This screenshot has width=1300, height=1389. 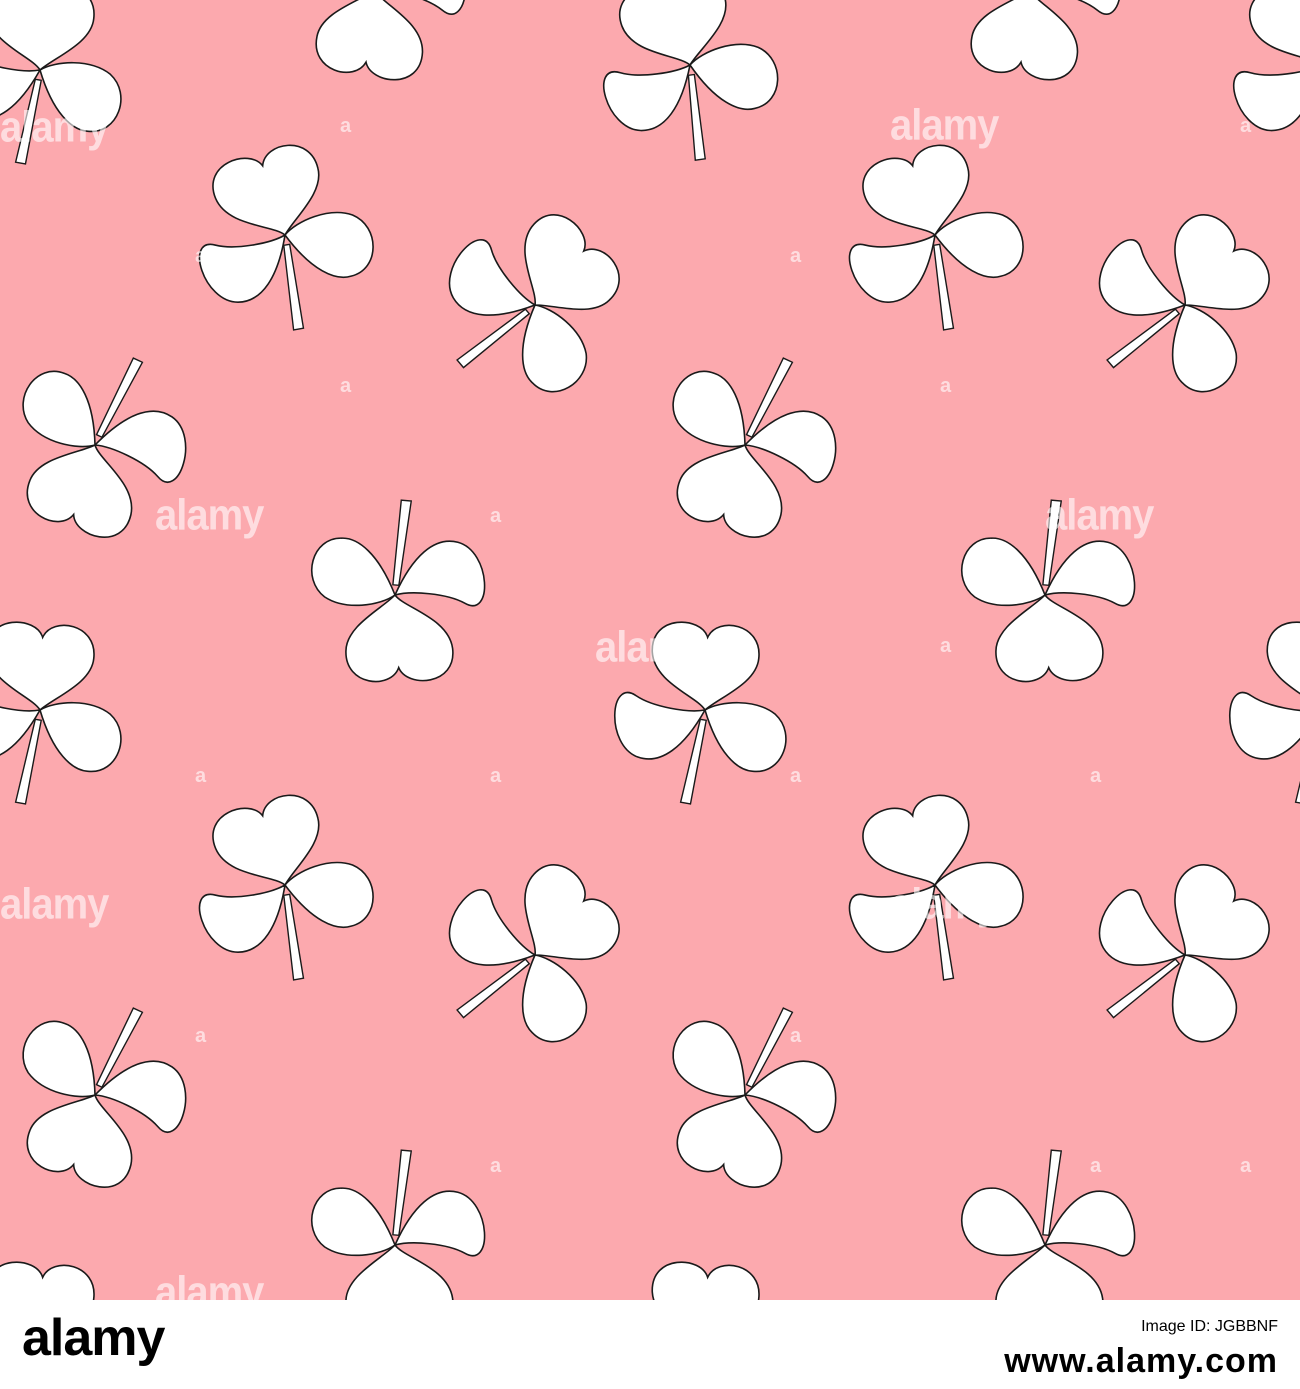 What do you see at coordinates (1141, 1361) in the screenshot?
I see `image-id-url: www.alamy.com` at bounding box center [1141, 1361].